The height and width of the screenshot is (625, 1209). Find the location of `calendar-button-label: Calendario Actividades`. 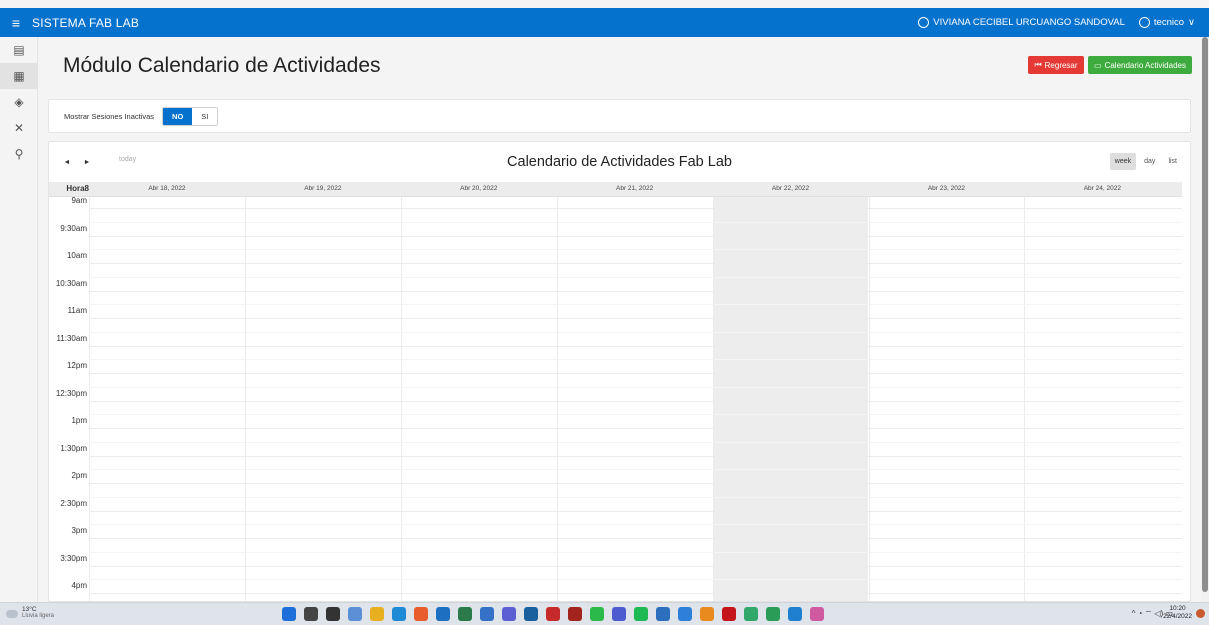

calendar-button-label: Calendario Actividades is located at coordinates (1145, 65).